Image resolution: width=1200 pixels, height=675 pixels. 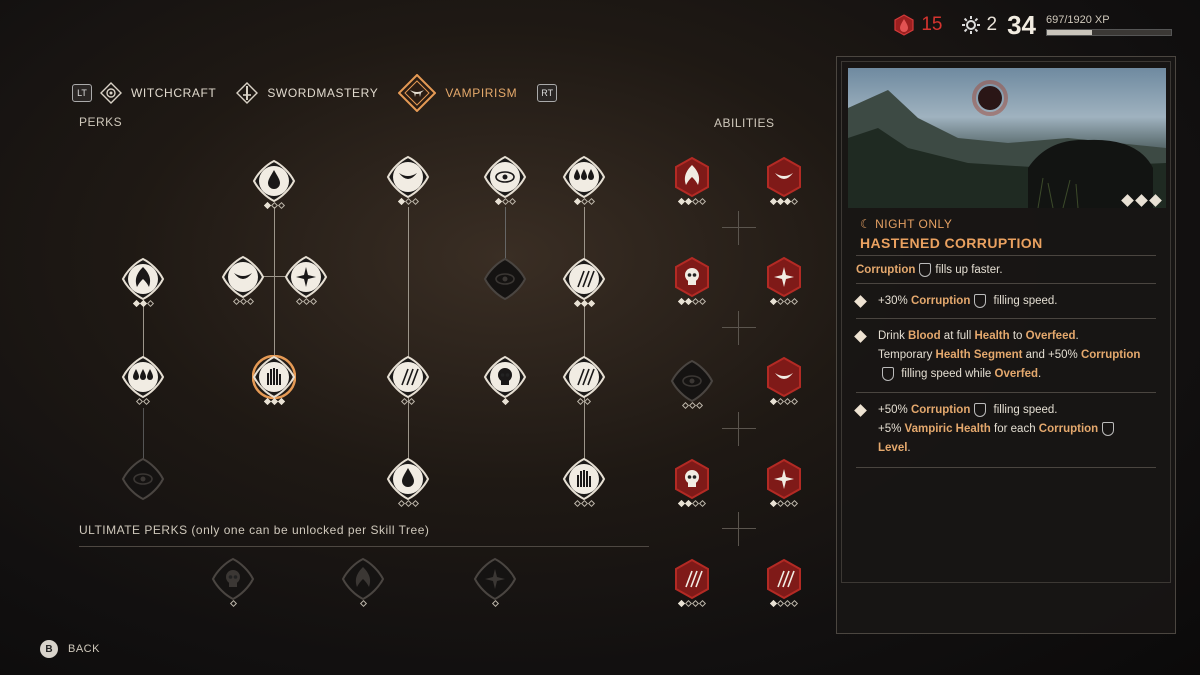 What do you see at coordinates (233, 579) in the screenshot?
I see `skull-icon` at bounding box center [233, 579].